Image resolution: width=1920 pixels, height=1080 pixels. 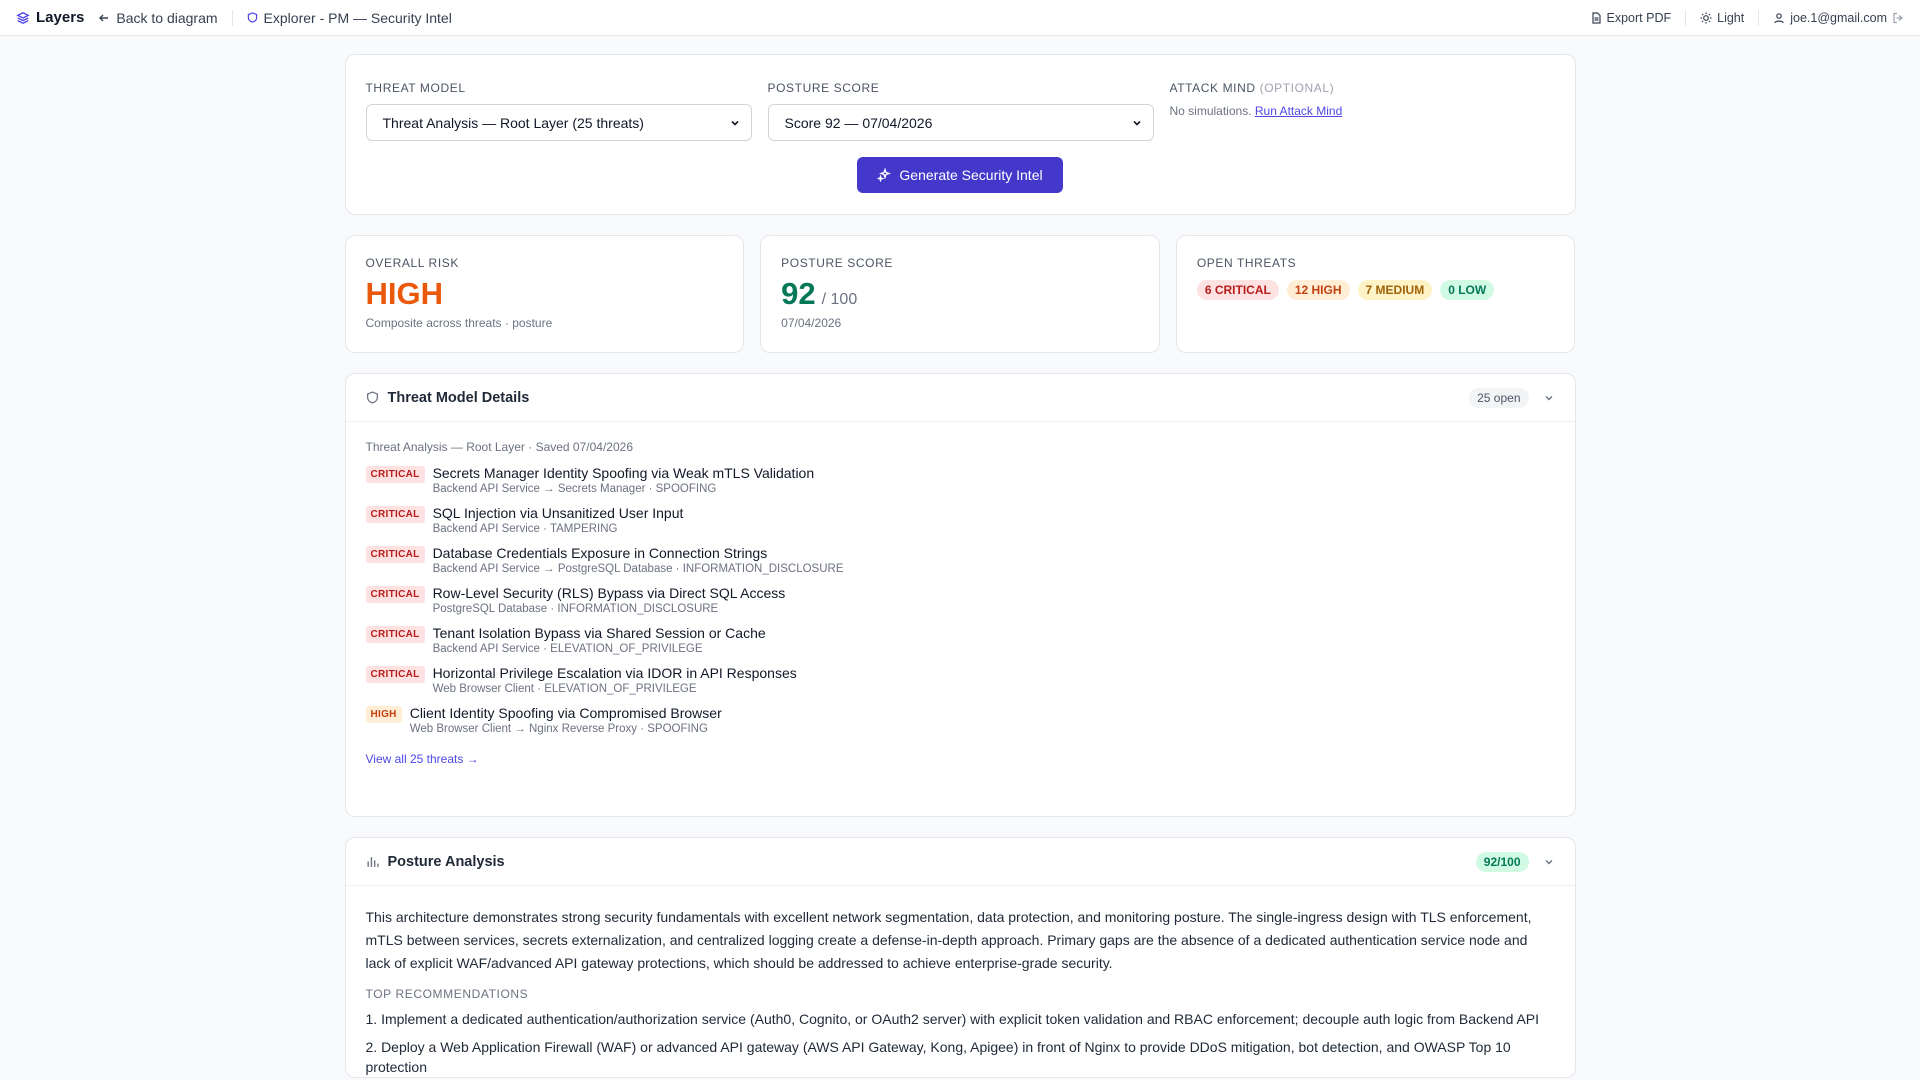 What do you see at coordinates (415, 88) in the screenshot?
I see `threat-model-label: THREAT MODEL` at bounding box center [415, 88].